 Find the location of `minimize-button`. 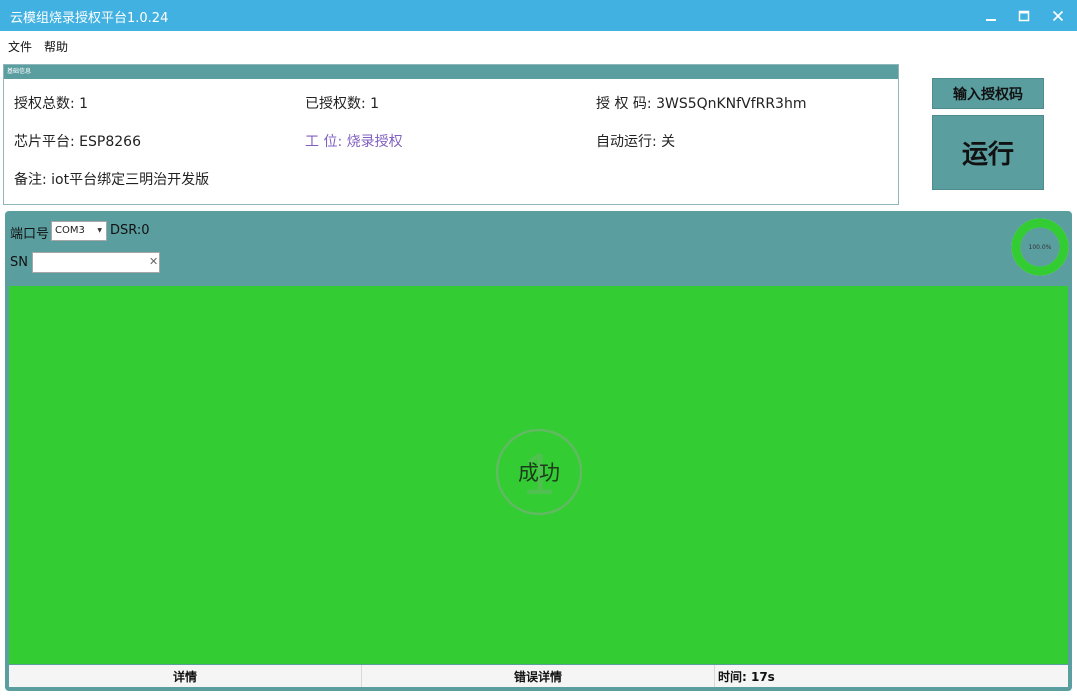

minimize-button is located at coordinates (991, 15).